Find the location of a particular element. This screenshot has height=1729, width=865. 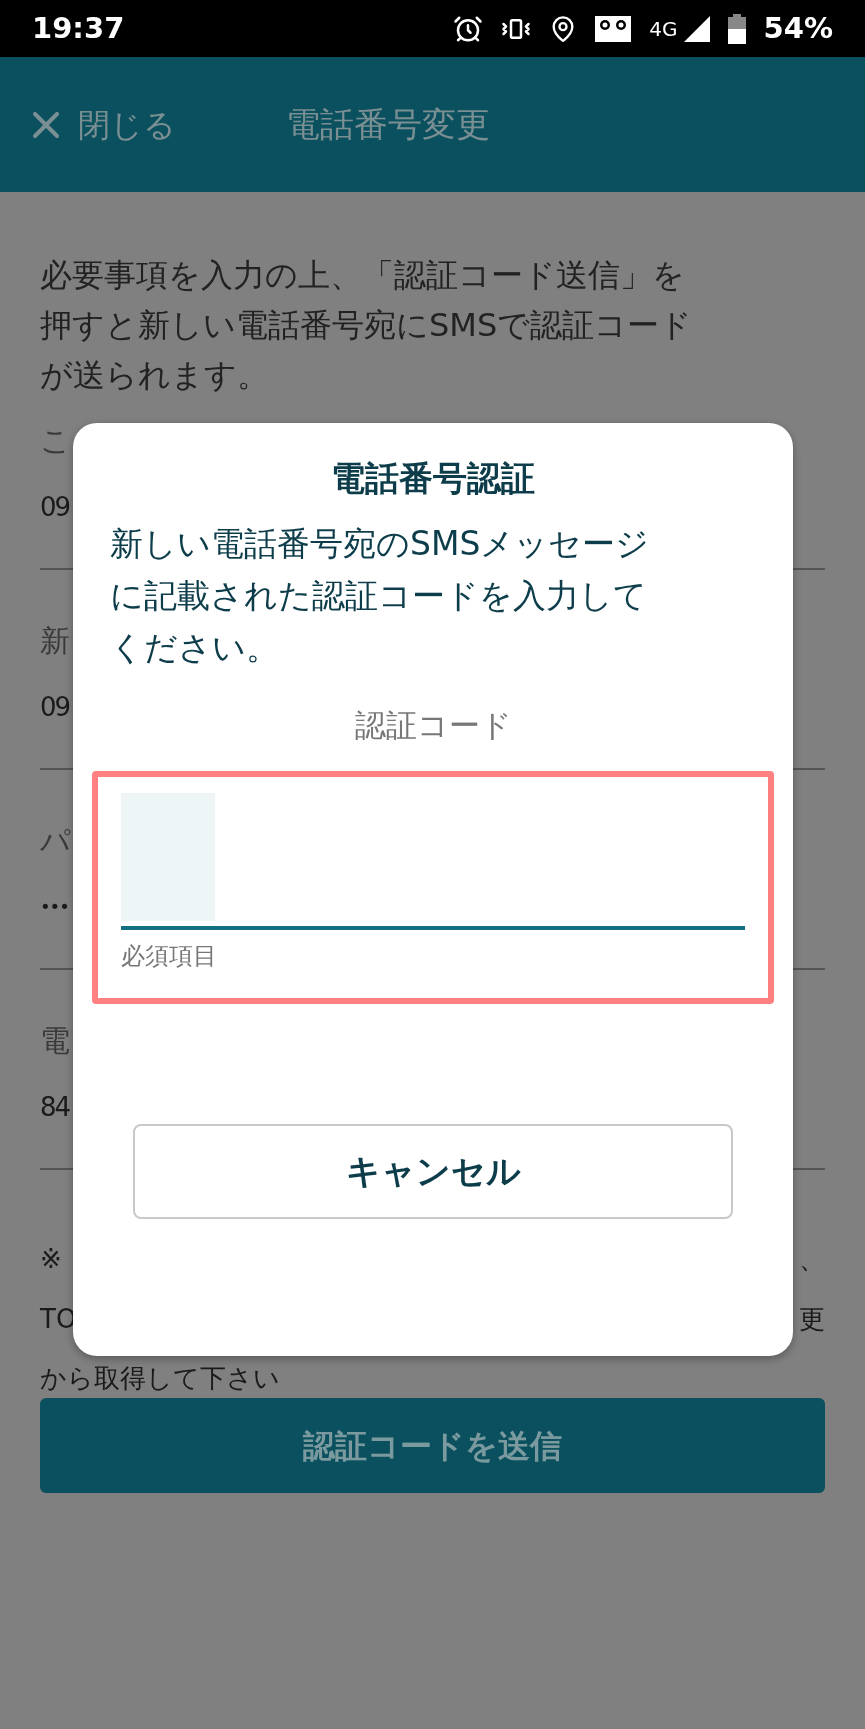

clock-time: 19:37 is located at coordinates (78, 28).